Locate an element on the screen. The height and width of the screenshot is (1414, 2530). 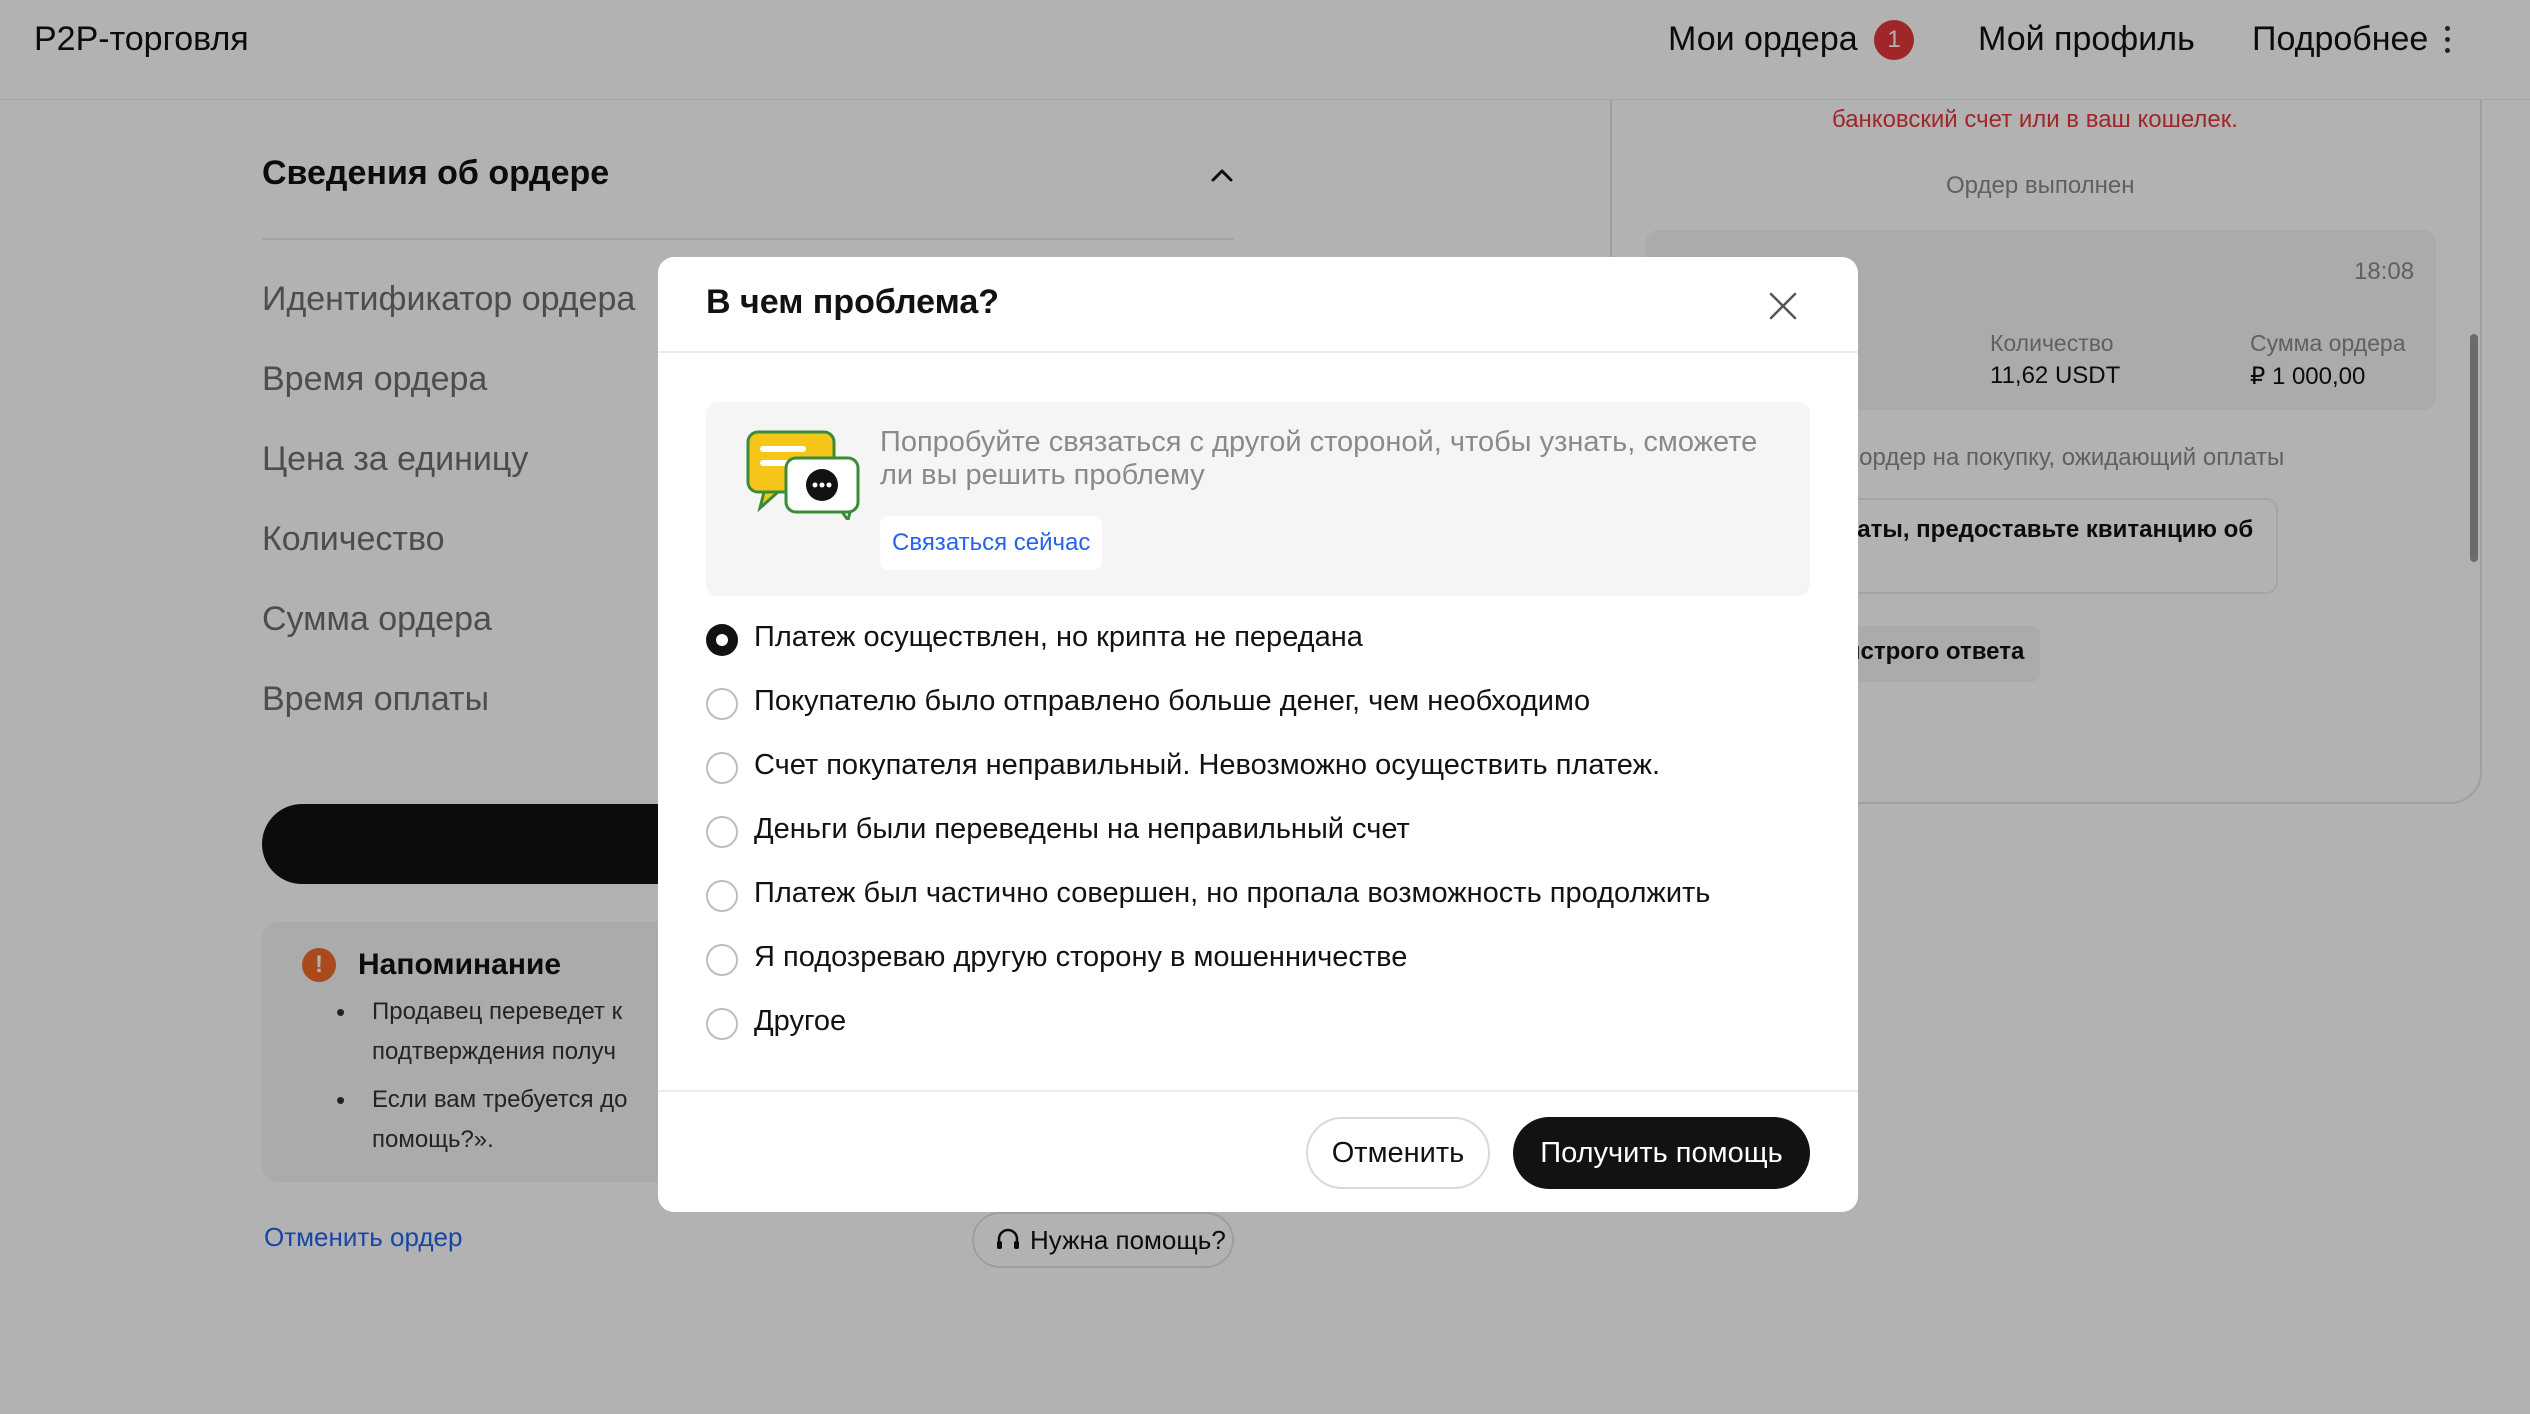
dialog-header: В чем проблема? is located at coordinates (1258, 305).